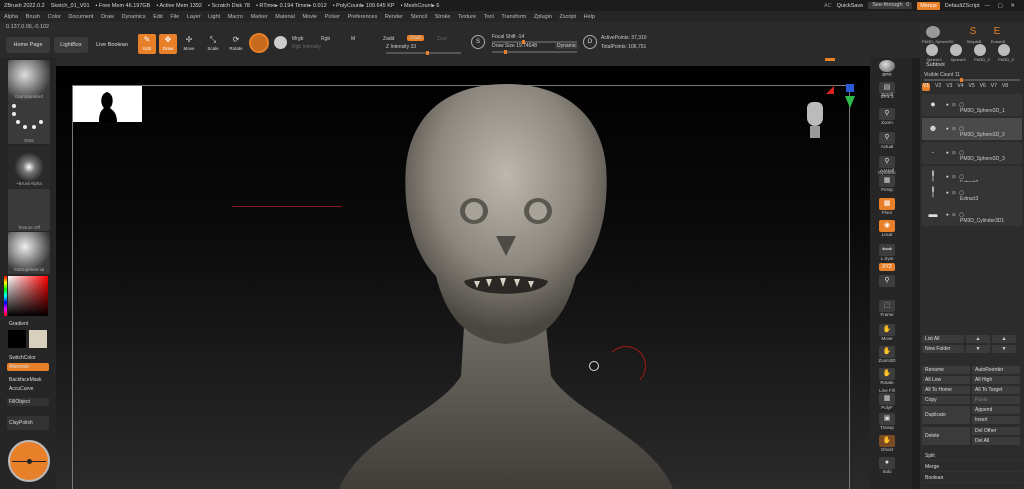  What do you see at coordinates (442, 39) in the screenshot?
I see `zcut-toggle: Zcut` at bounding box center [442, 39].